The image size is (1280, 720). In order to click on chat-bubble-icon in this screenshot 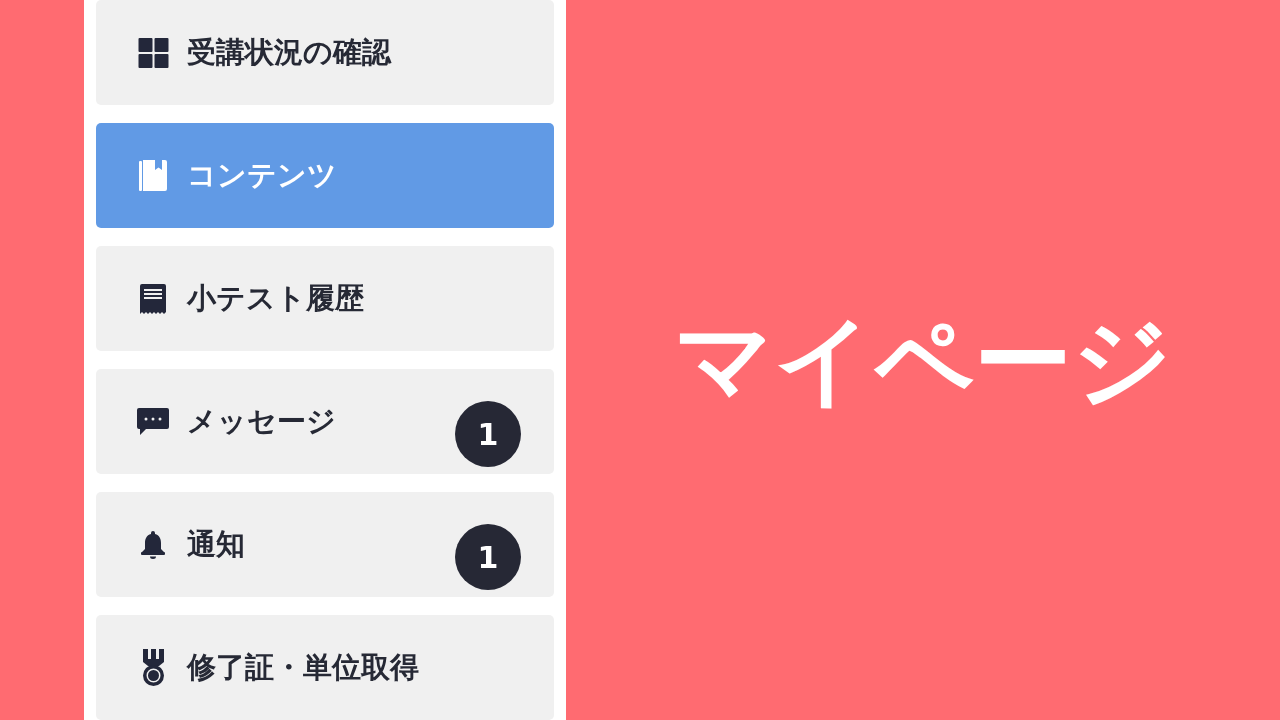, I will do `click(153, 421)`.